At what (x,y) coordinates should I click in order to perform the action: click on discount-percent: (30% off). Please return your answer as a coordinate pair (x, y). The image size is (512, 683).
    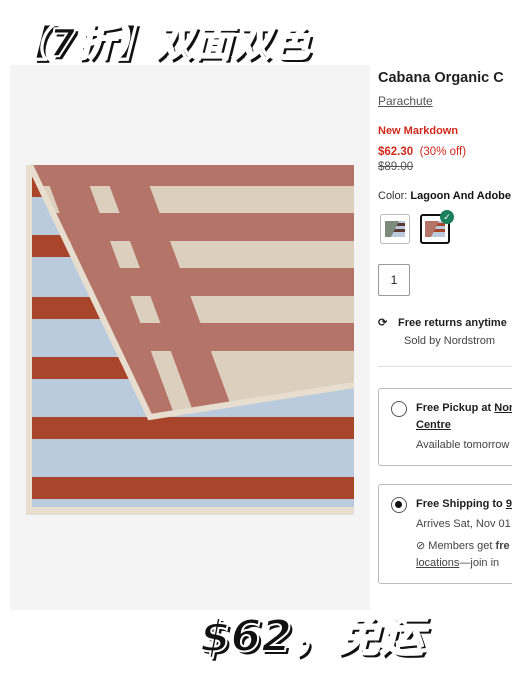
    Looking at the image, I should click on (443, 152).